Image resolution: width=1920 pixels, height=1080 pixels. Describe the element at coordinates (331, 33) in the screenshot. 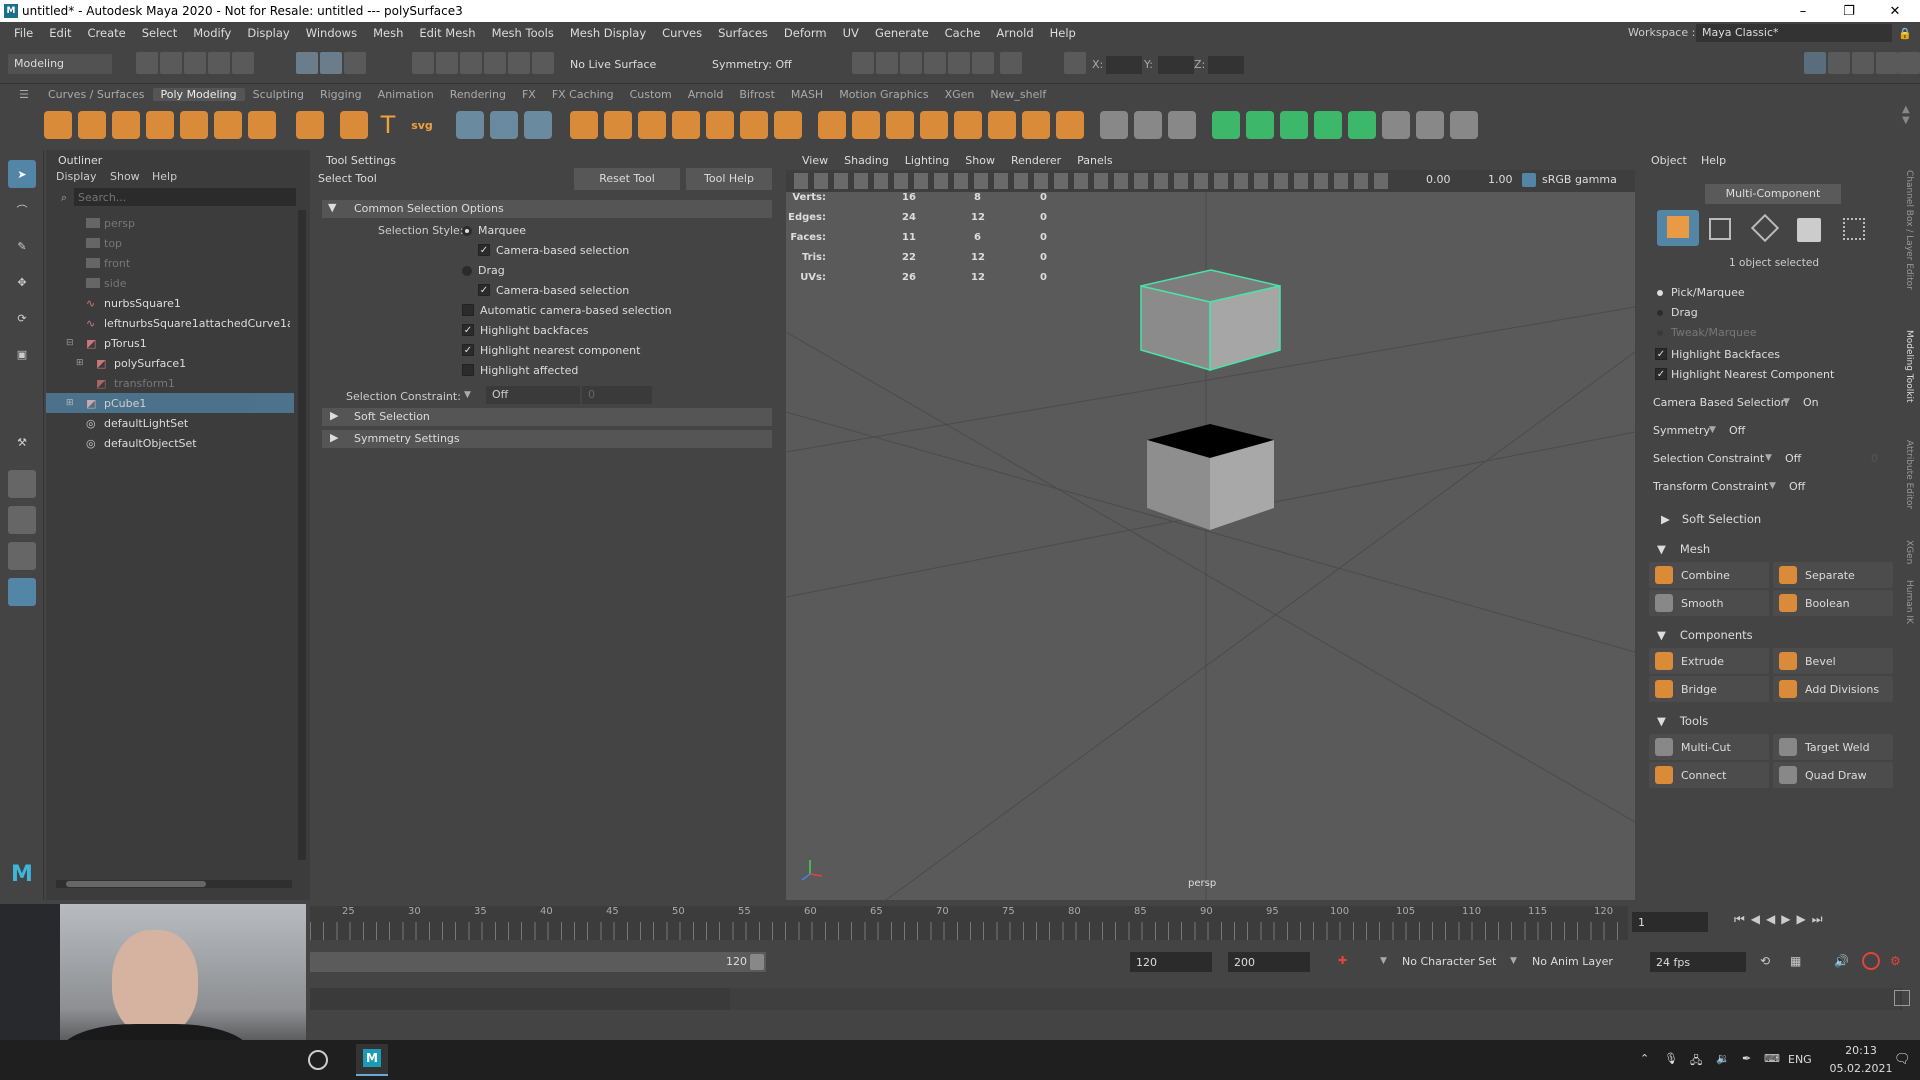

I see `menu-windows: Windows` at that location.